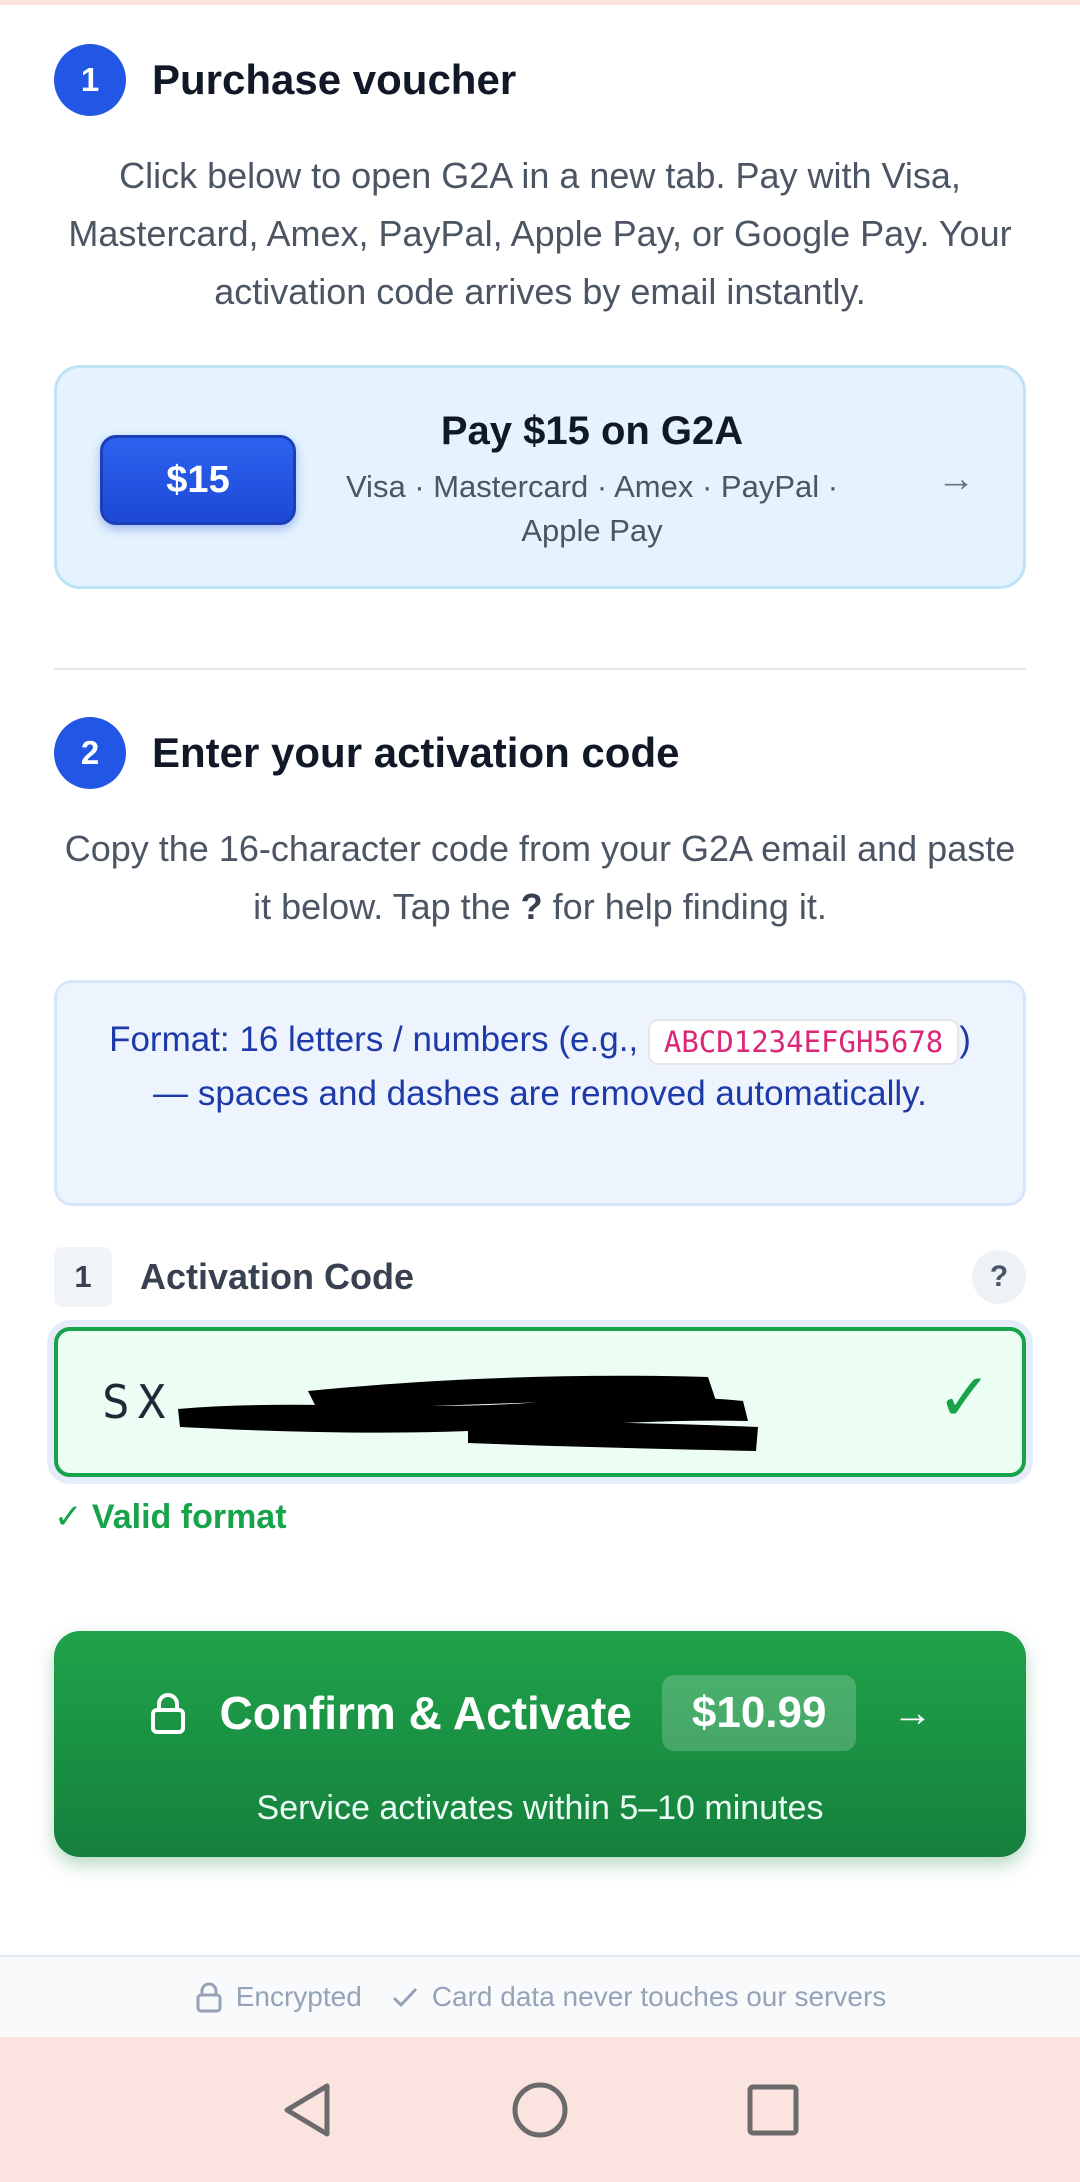  I want to click on valid-format-message: ✓ Valid format, so click(170, 1517).